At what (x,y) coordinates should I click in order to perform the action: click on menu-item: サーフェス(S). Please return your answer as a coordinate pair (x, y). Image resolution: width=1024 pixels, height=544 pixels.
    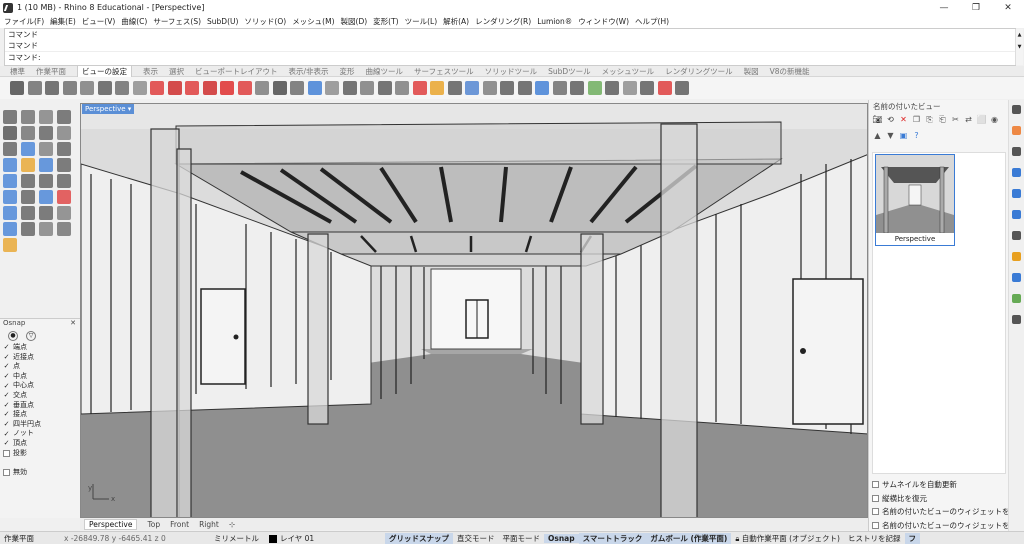
    Looking at the image, I should click on (177, 21).